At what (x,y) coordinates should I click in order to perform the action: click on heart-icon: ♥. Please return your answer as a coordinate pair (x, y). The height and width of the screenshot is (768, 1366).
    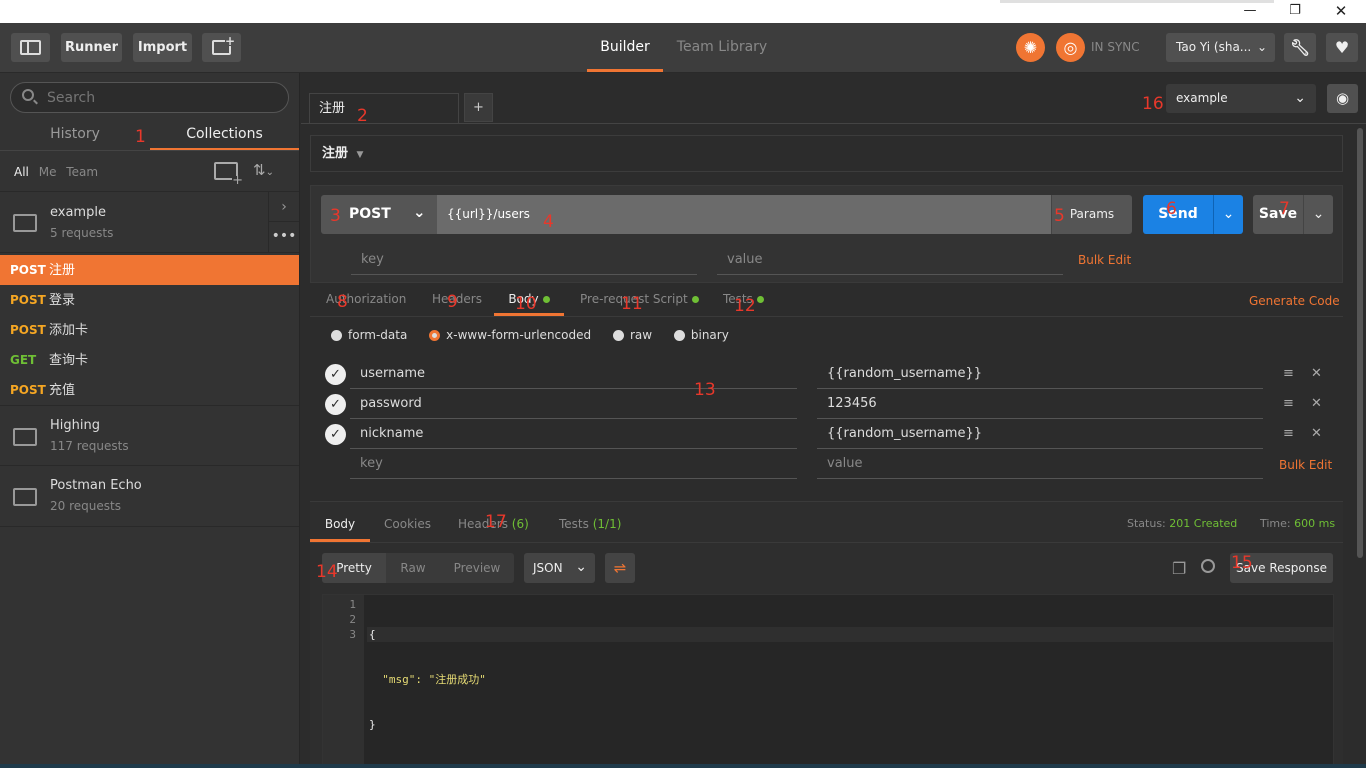
    Looking at the image, I should click on (1342, 47).